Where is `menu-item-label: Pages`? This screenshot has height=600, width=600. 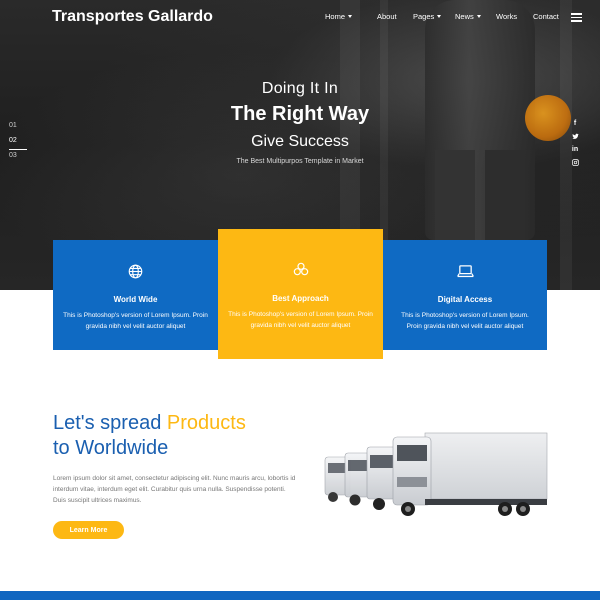 menu-item-label: Pages is located at coordinates (424, 16).